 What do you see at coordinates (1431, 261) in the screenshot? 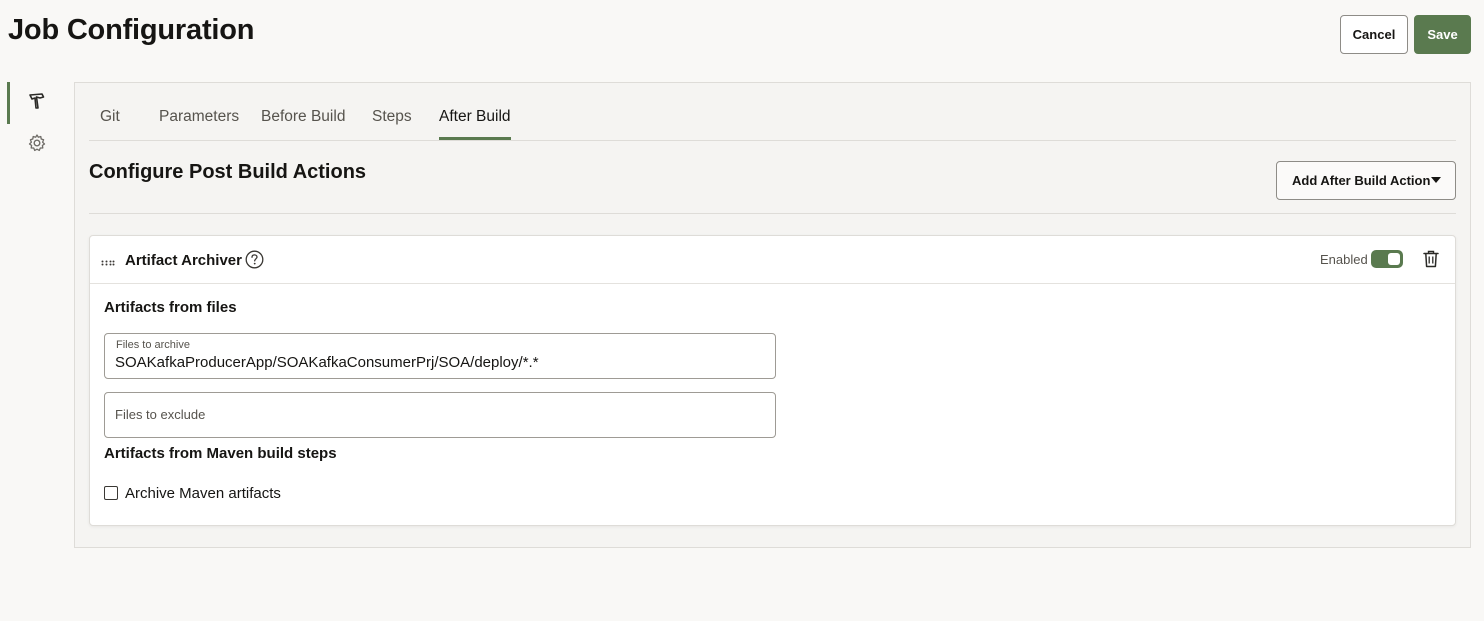
I see `trash-icon` at bounding box center [1431, 261].